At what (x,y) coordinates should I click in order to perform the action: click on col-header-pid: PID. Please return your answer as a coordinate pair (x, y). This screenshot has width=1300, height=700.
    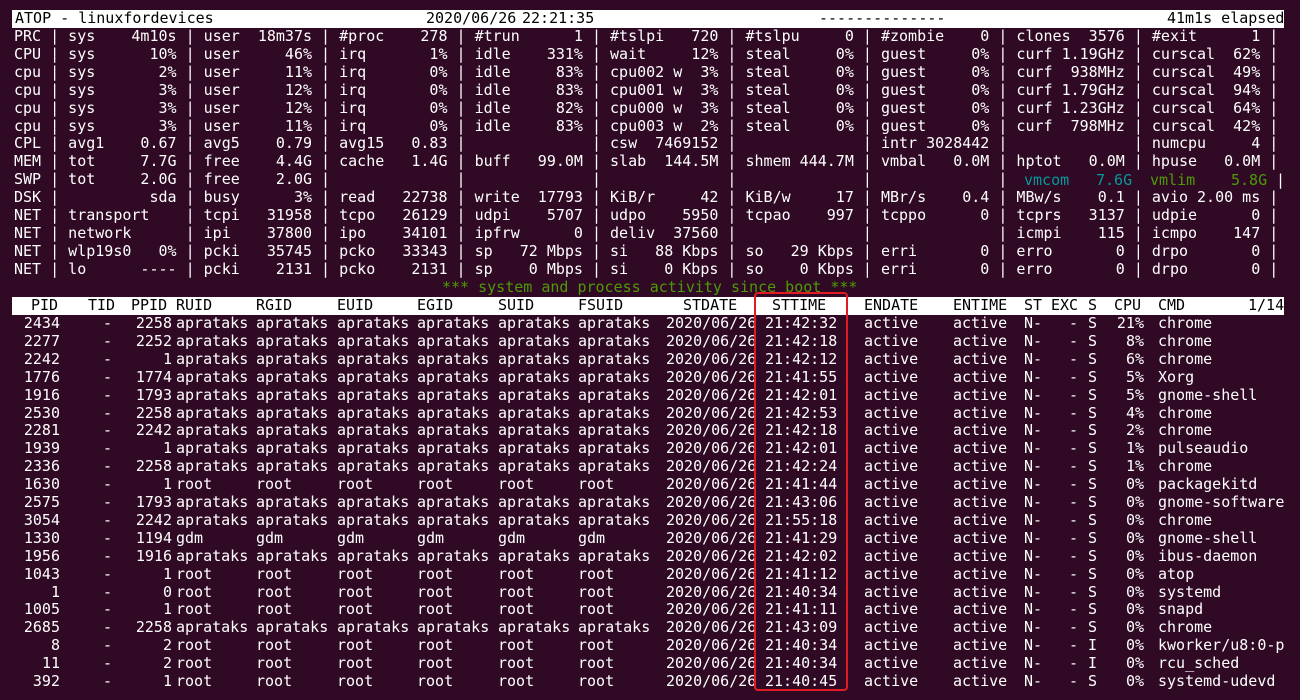
    Looking at the image, I should click on (44, 305).